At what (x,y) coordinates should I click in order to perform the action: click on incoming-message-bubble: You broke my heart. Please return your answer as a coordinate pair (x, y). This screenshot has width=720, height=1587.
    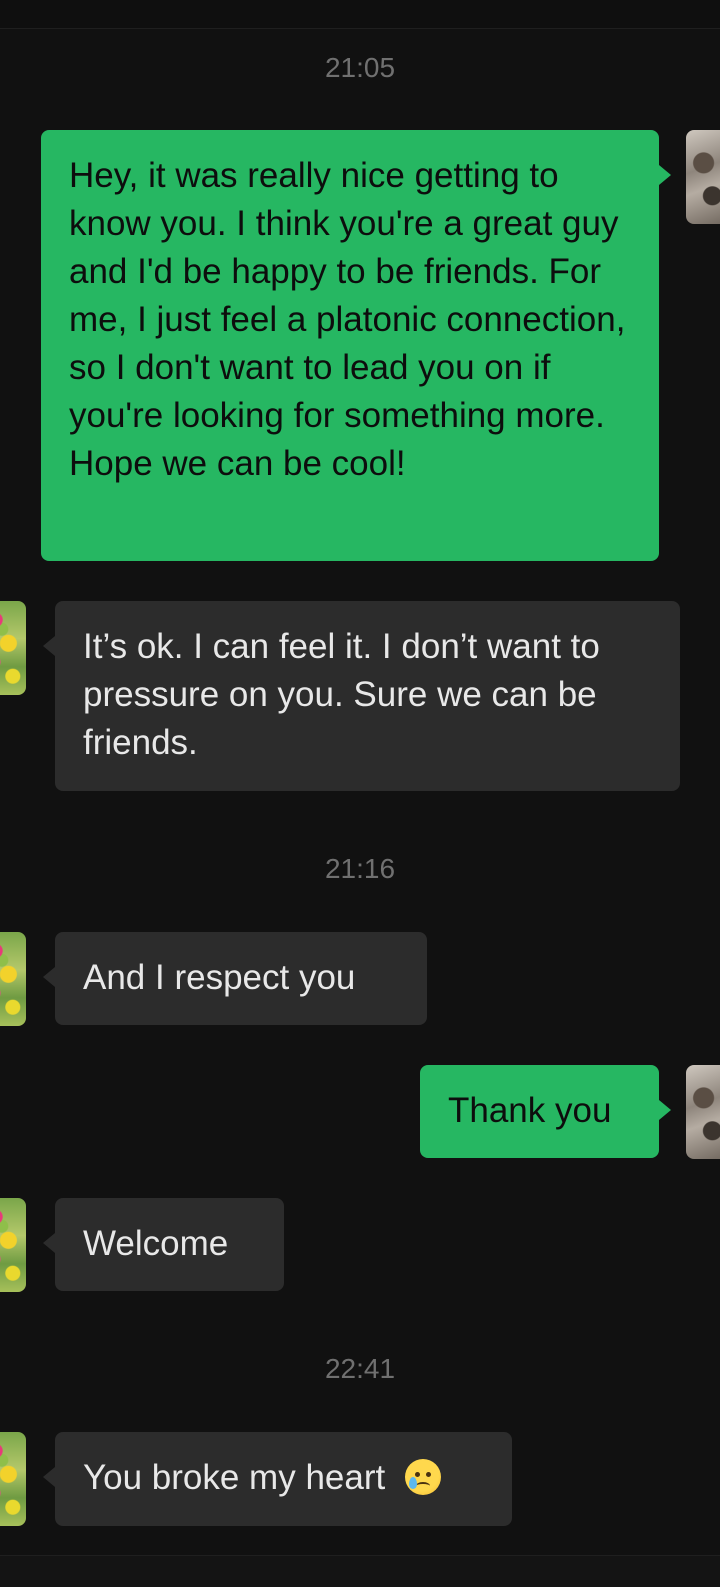
    Looking at the image, I should click on (283, 1479).